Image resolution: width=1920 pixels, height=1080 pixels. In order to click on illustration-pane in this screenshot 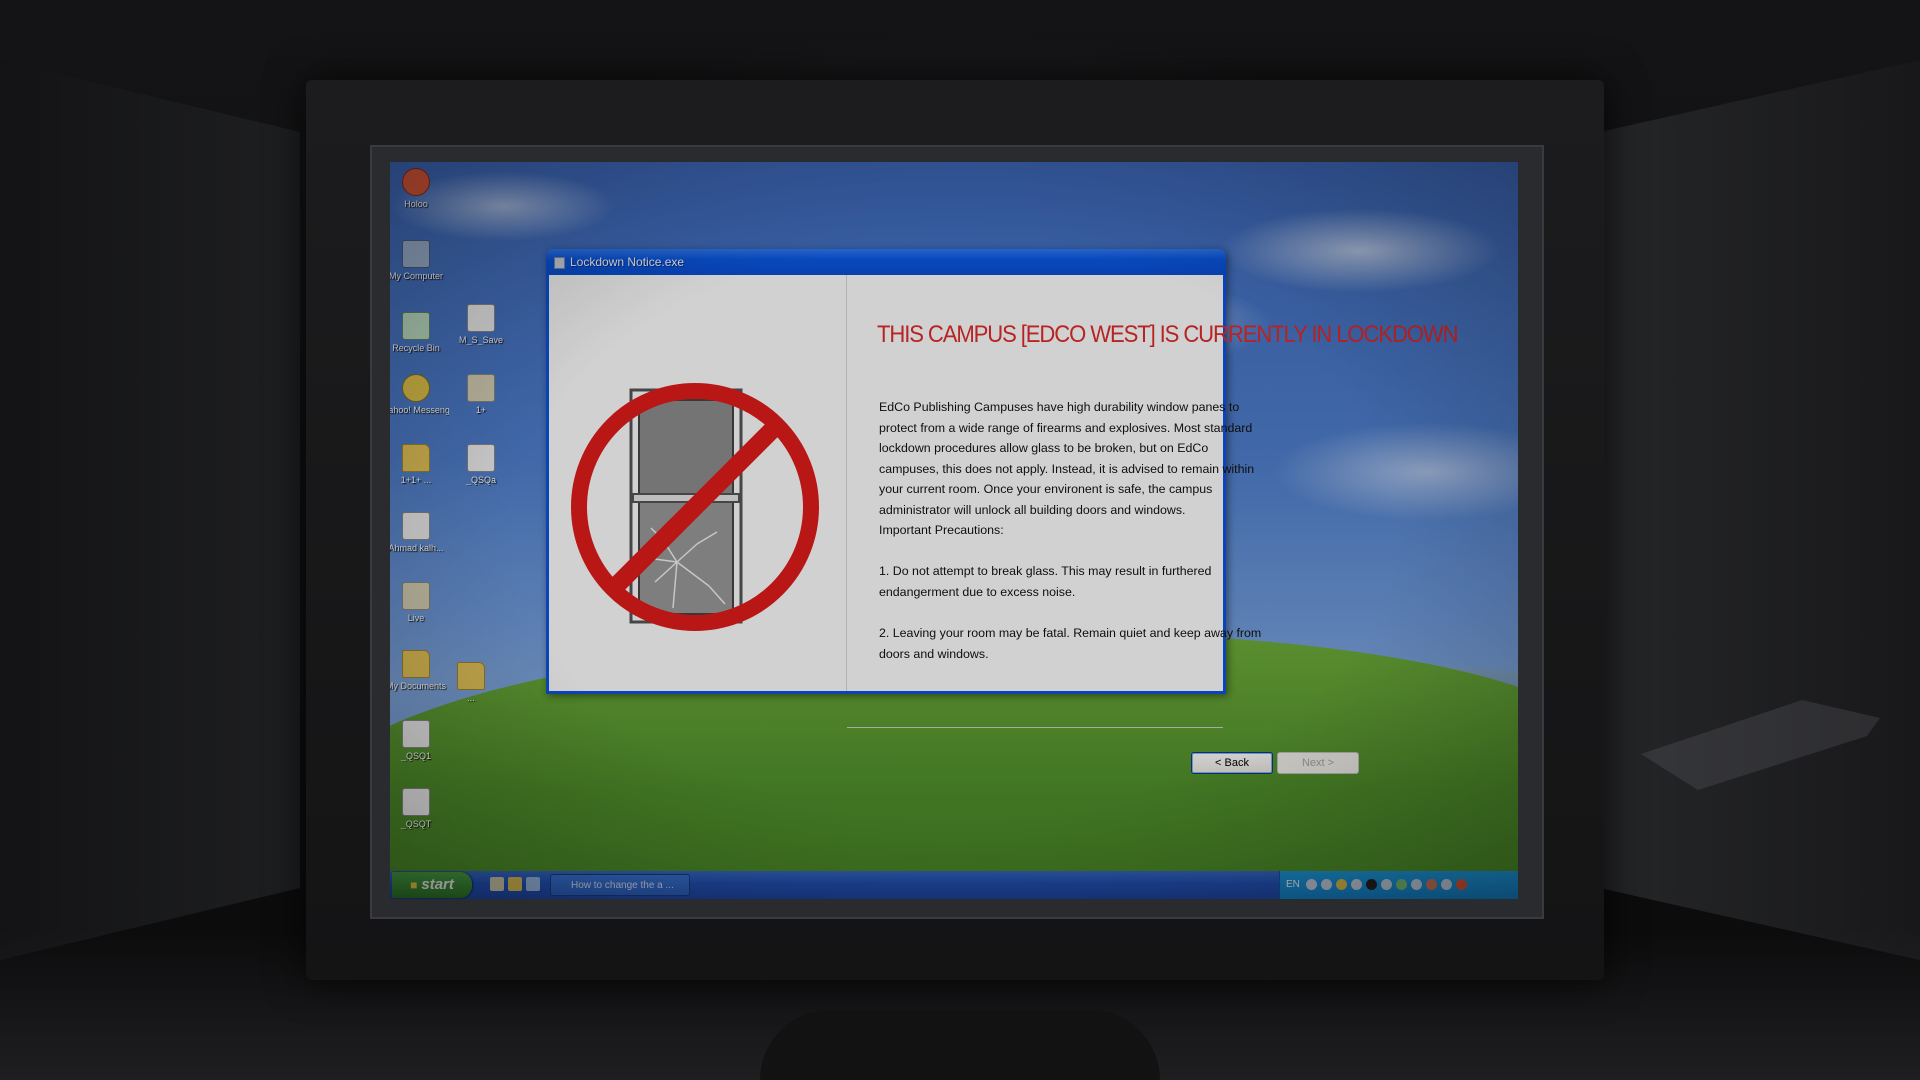, I will do `click(698, 483)`.